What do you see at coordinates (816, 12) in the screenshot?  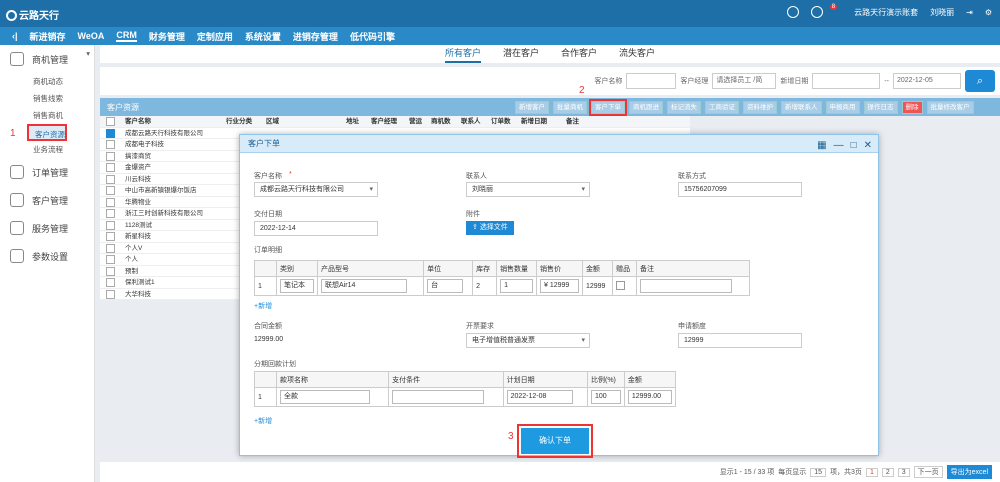 I see `bell-icon` at bounding box center [816, 12].